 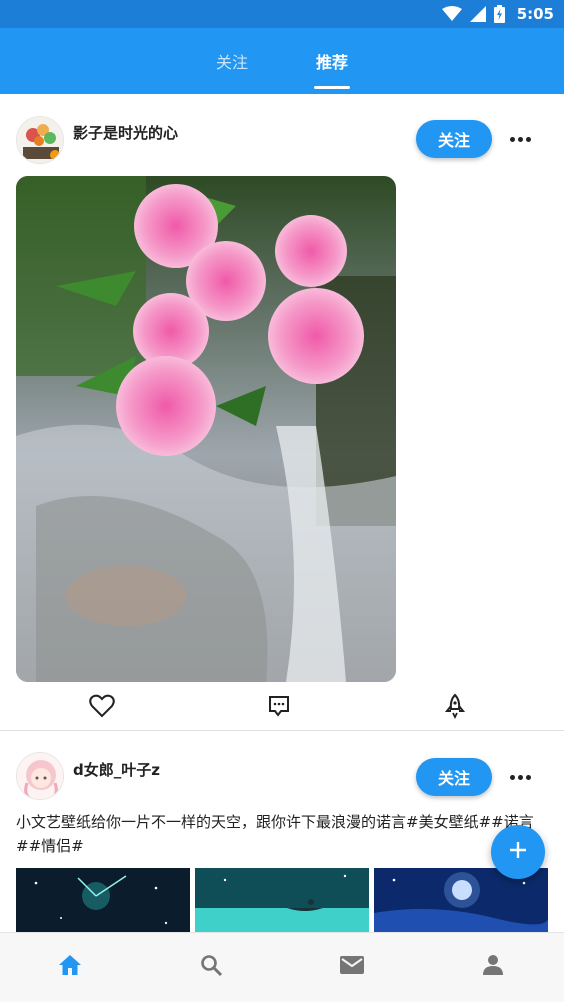 What do you see at coordinates (455, 706) in the screenshot?
I see `rocket-icon` at bounding box center [455, 706].